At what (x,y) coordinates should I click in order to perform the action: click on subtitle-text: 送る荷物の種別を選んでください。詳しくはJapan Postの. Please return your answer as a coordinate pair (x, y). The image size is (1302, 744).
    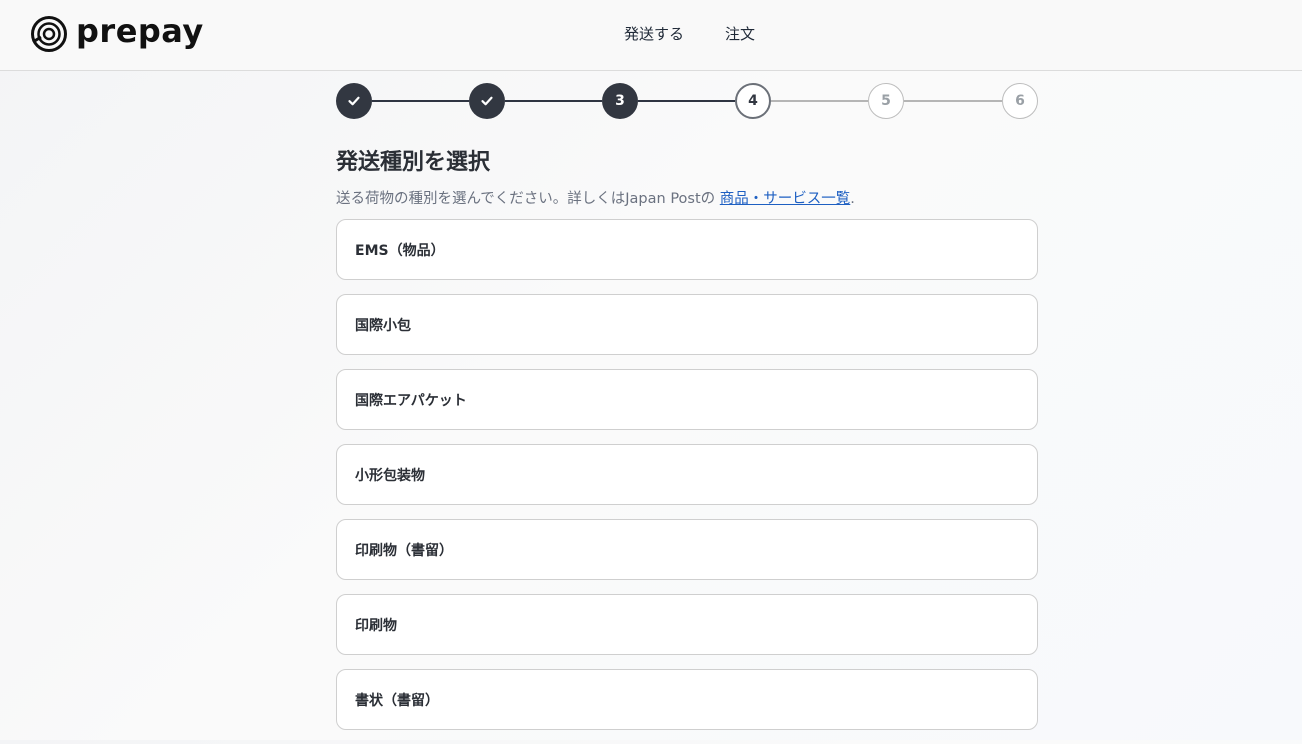
    Looking at the image, I should click on (528, 199).